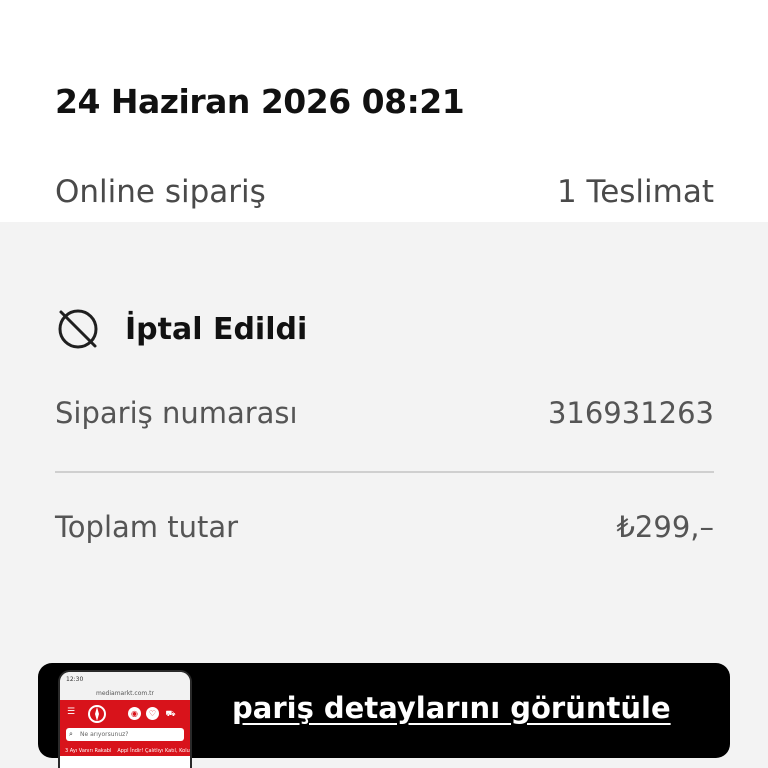 The height and width of the screenshot is (768, 768). I want to click on cart-icon: ⛟, so click(170, 713).